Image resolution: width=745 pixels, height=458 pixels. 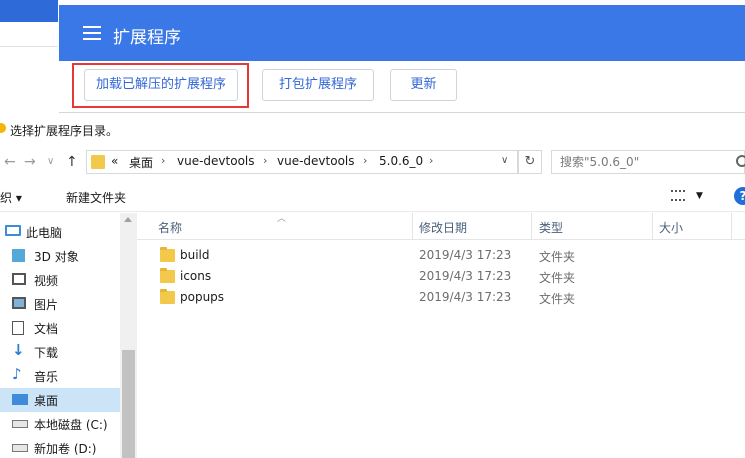 I want to click on nav-item-drive-c: 本地磁盘 (C:), so click(x=60, y=424).